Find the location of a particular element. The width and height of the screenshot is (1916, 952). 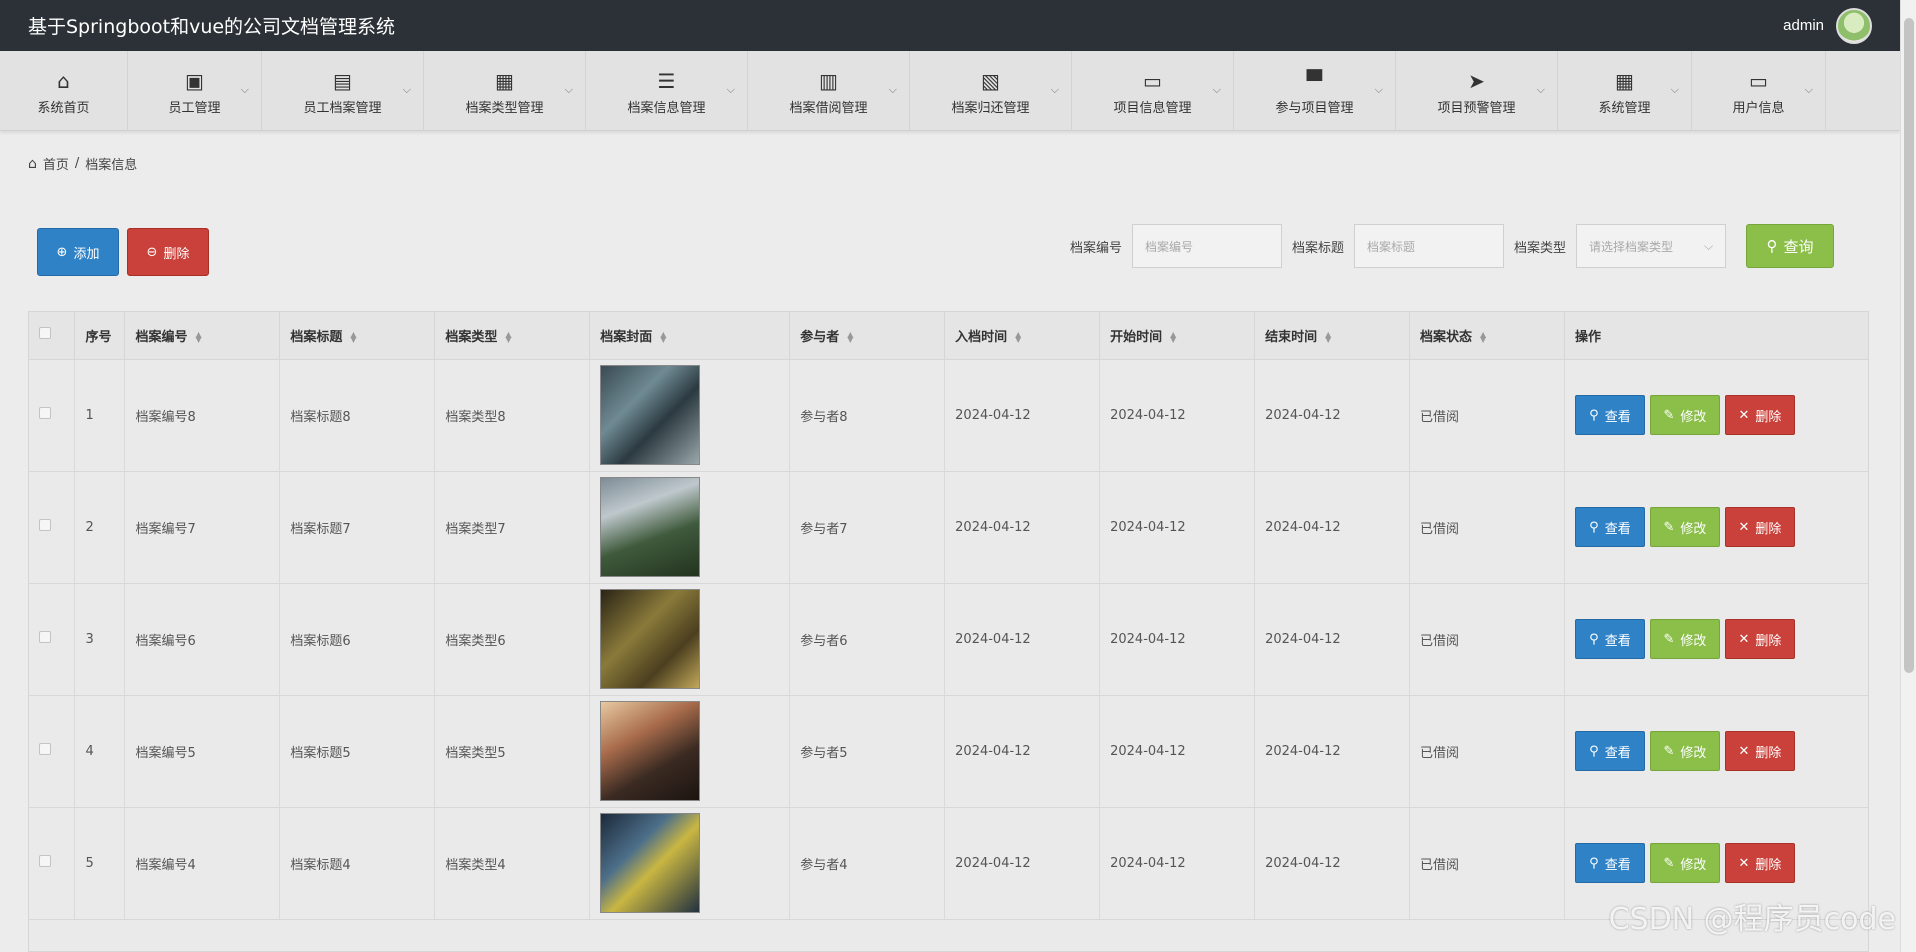

code-label: 档案编号 is located at coordinates (1096, 248).